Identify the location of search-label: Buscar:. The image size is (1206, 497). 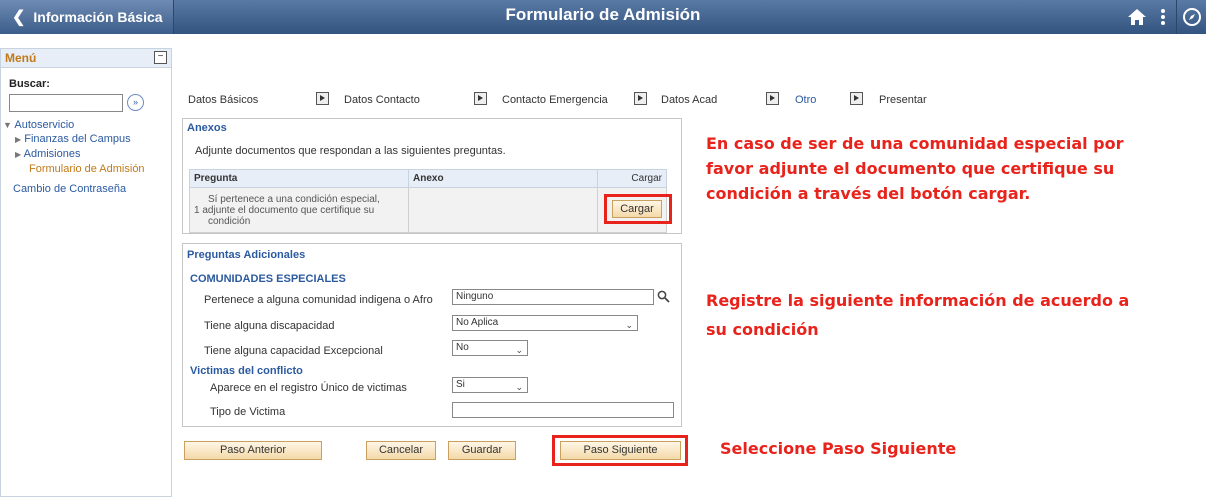
(29, 84).